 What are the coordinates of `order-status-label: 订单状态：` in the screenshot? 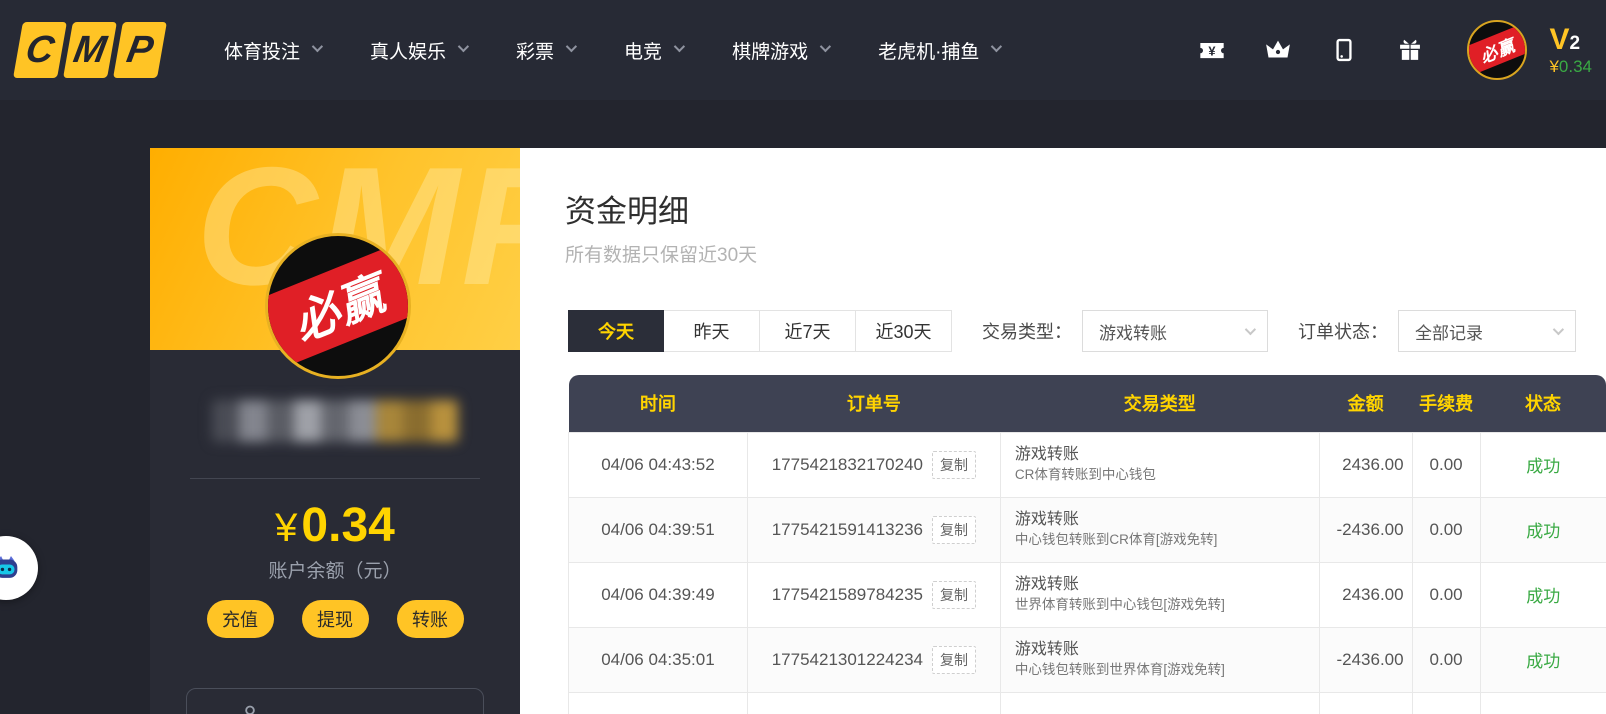 It's located at (1343, 332).